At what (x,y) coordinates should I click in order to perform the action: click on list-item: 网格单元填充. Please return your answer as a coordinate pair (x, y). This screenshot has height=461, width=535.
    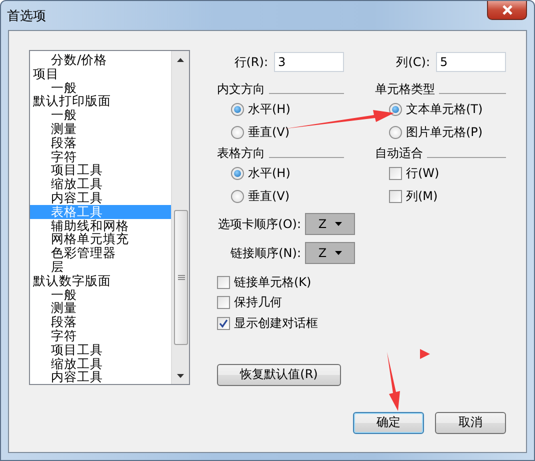
    Looking at the image, I should click on (100, 239).